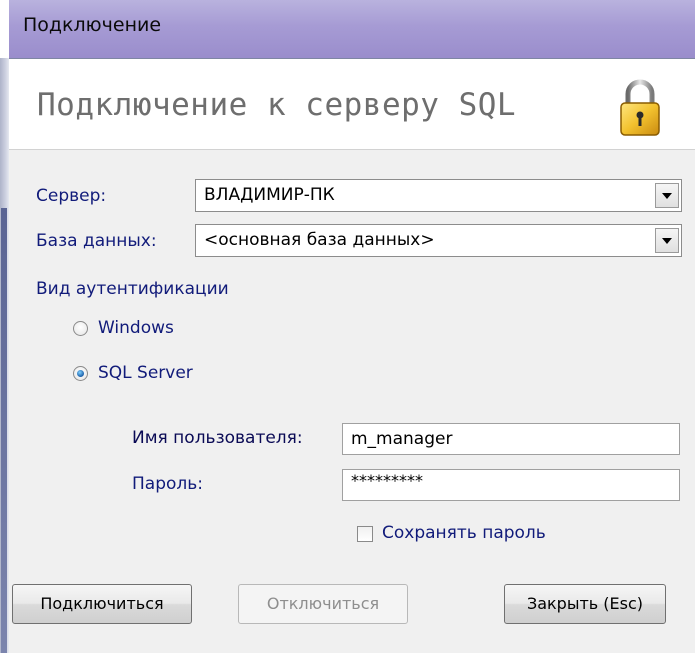 The height and width of the screenshot is (653, 695). Describe the element at coordinates (168, 484) in the screenshot. I see `password-label: Пароль:` at that location.